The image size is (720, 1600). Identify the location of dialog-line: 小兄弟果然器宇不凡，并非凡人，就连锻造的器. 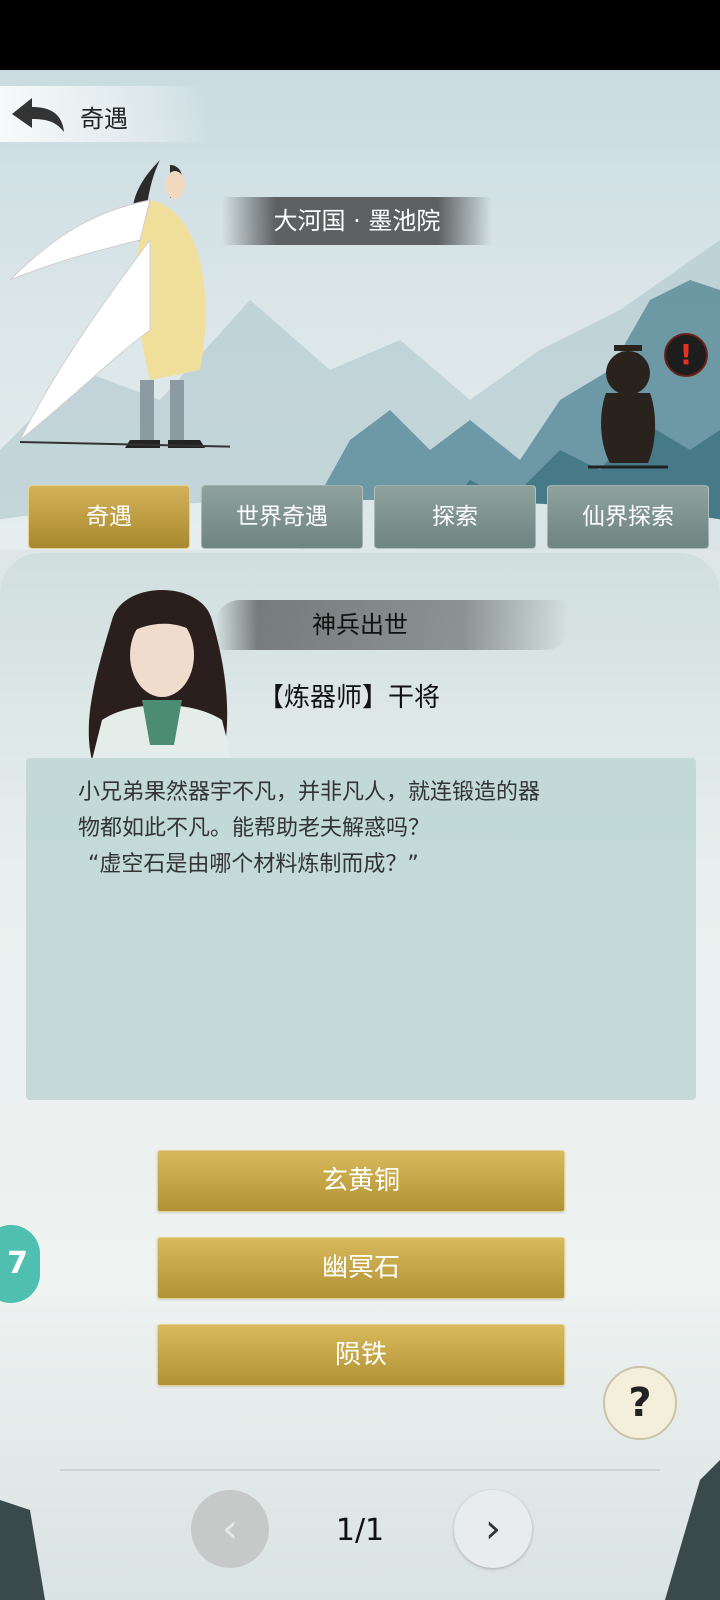
(309, 792).